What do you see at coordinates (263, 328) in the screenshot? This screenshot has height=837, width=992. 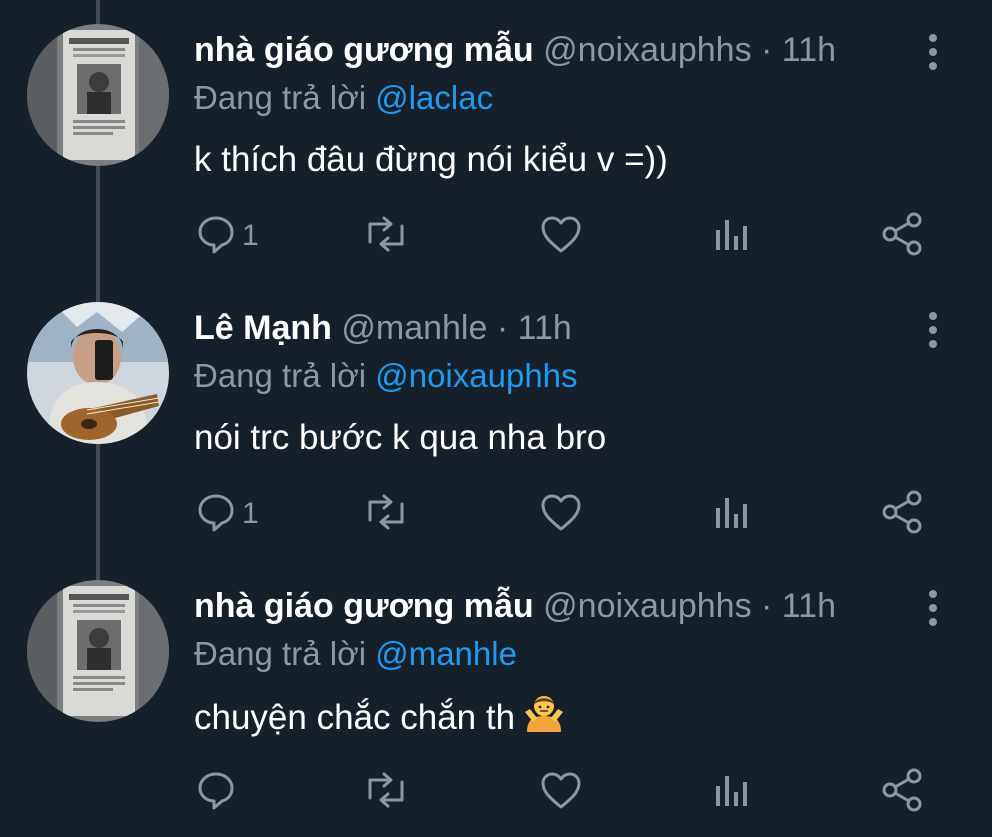 I see `display-name: Lê Mạnh` at bounding box center [263, 328].